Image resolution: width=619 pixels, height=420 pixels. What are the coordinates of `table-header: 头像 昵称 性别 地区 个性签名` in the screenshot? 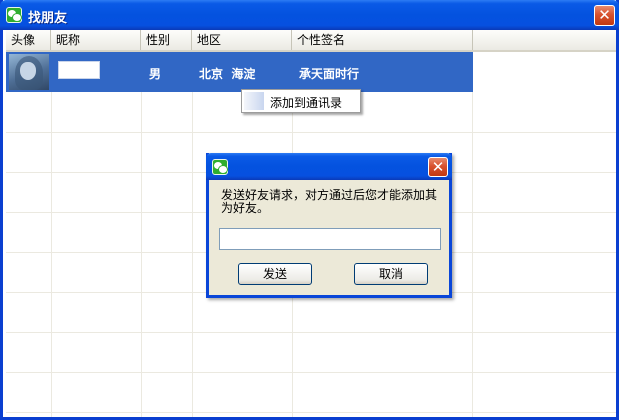 It's located at (311, 41).